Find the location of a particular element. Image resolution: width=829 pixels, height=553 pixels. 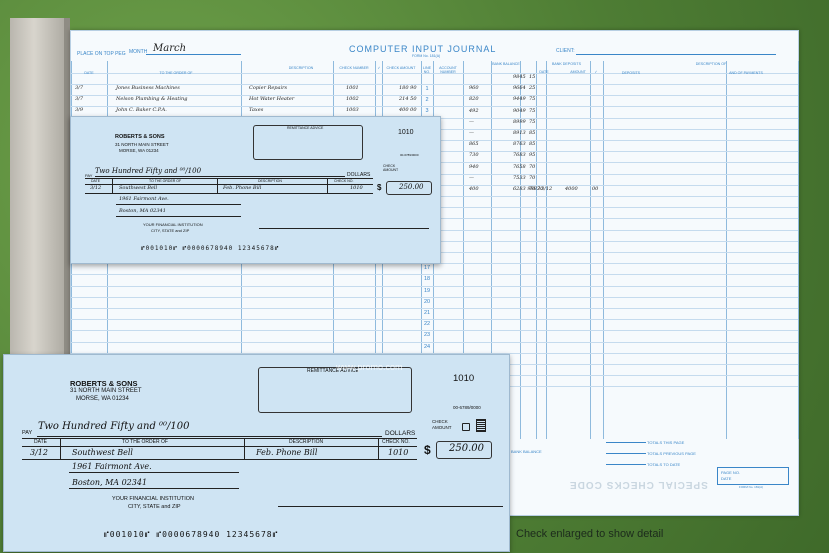

journal-entry-amount: 400 00 is located at coordinates (408, 110).